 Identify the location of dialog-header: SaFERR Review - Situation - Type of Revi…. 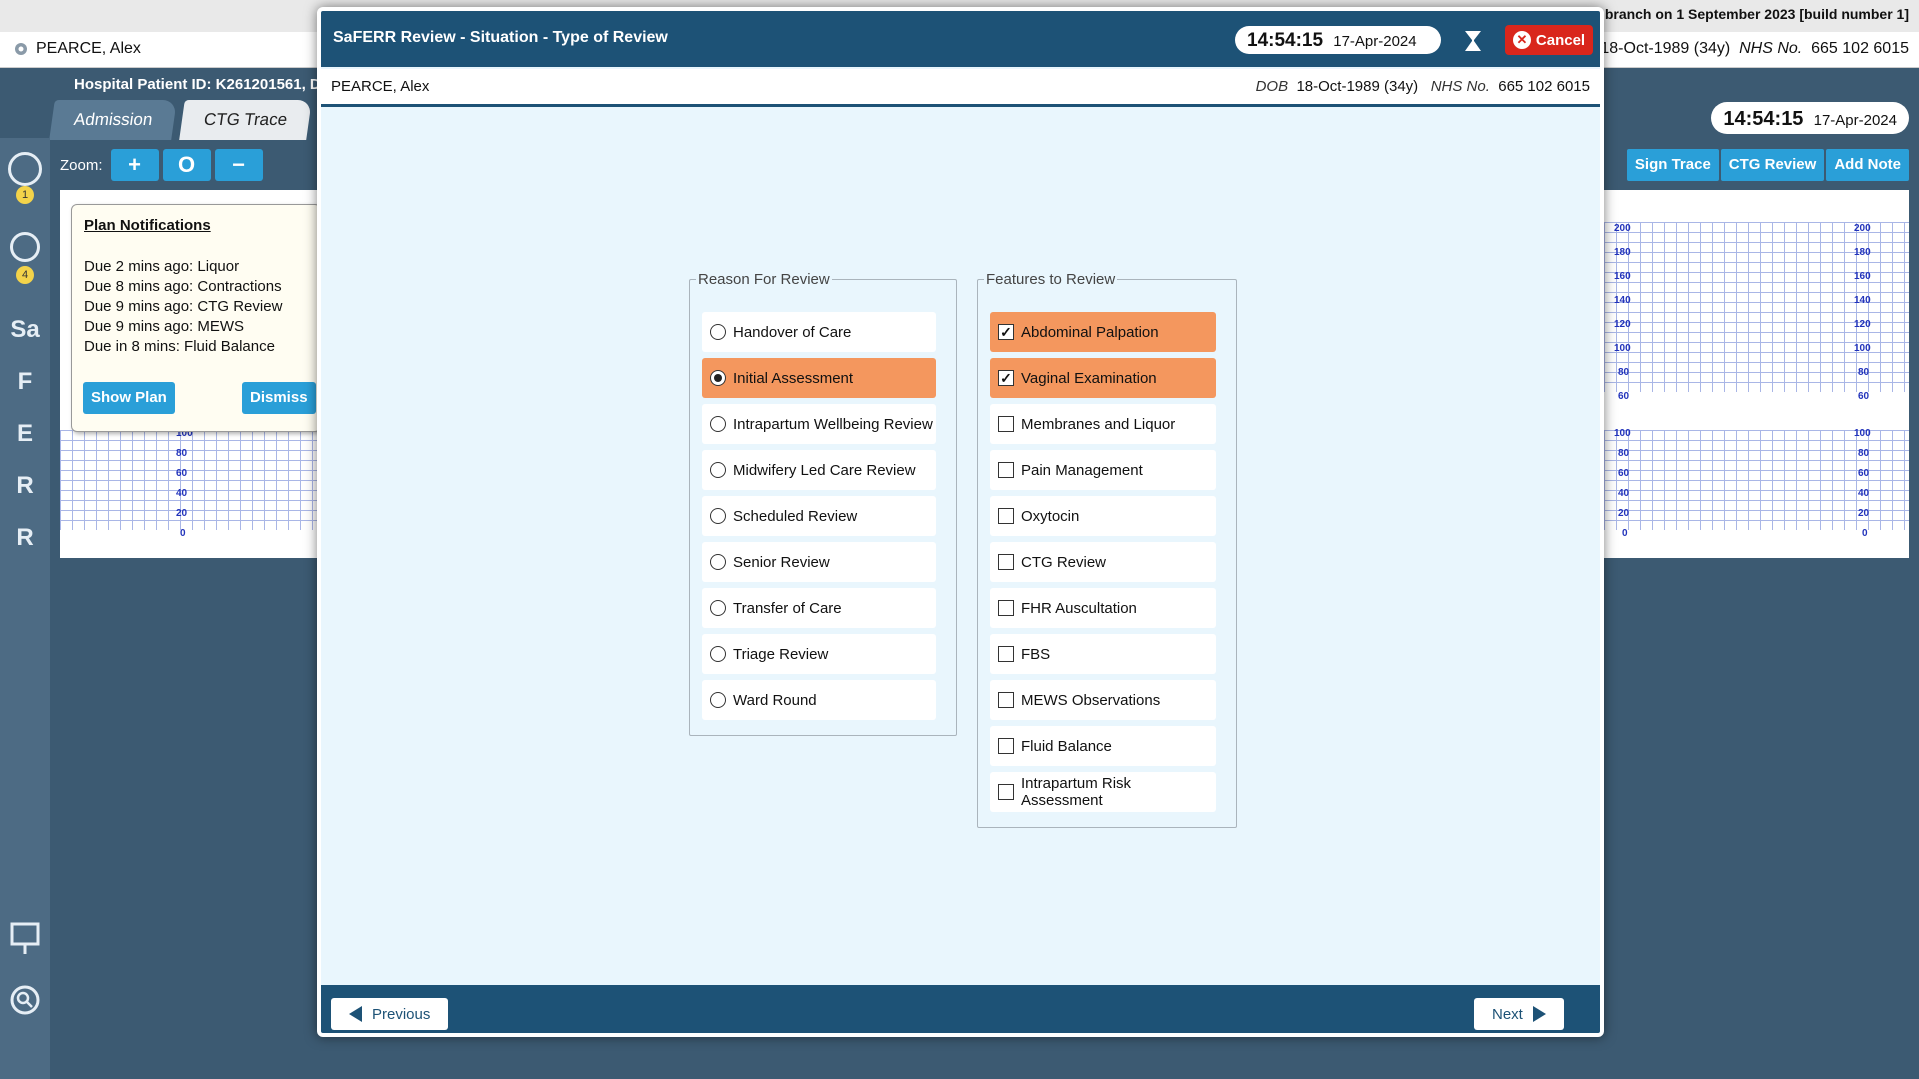
(960, 39).